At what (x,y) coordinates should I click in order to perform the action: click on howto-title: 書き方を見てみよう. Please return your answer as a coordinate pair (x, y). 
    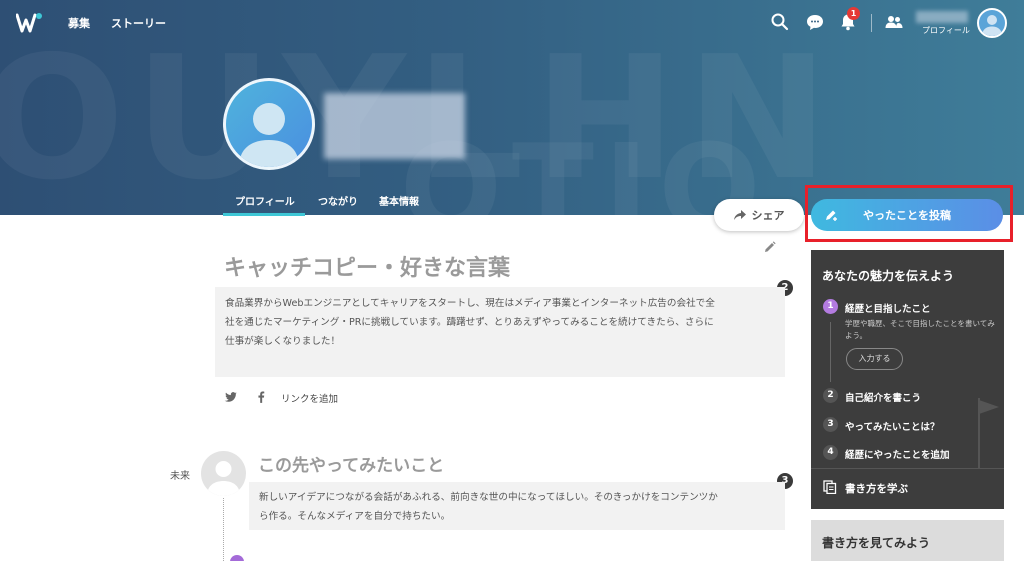
    Looking at the image, I should click on (876, 543).